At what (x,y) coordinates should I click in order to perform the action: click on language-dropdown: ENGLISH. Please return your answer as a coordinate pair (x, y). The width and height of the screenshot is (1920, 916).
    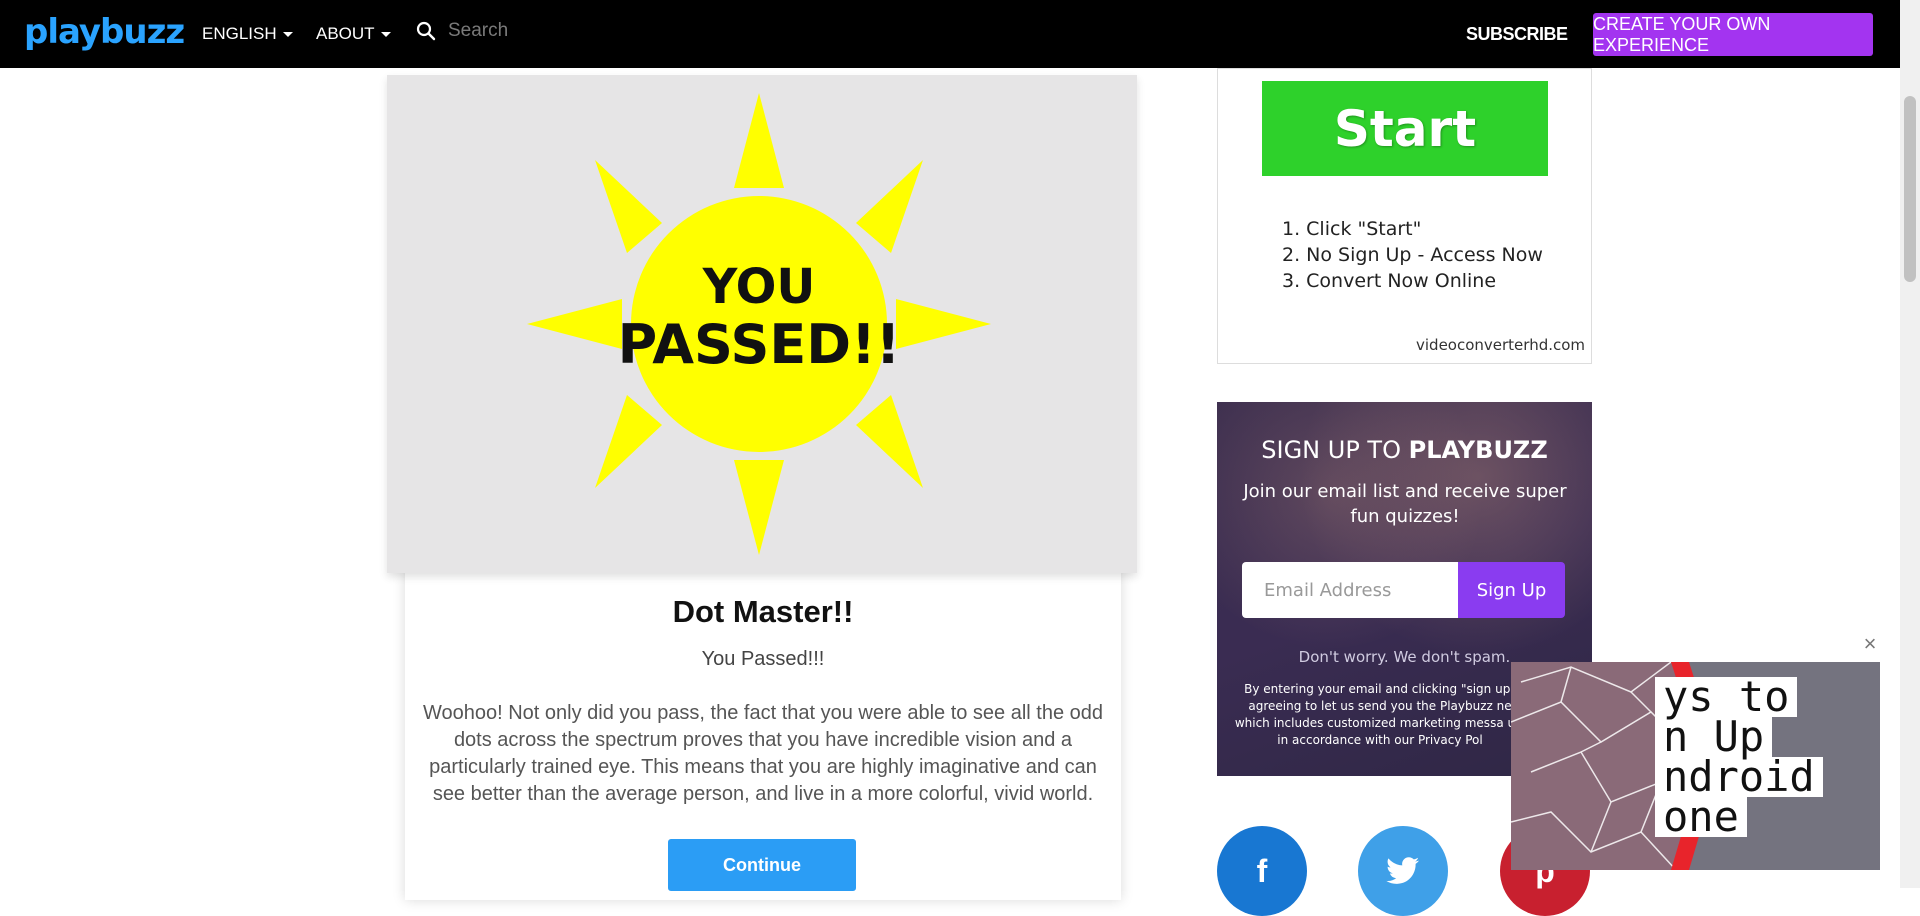
    Looking at the image, I should click on (247, 34).